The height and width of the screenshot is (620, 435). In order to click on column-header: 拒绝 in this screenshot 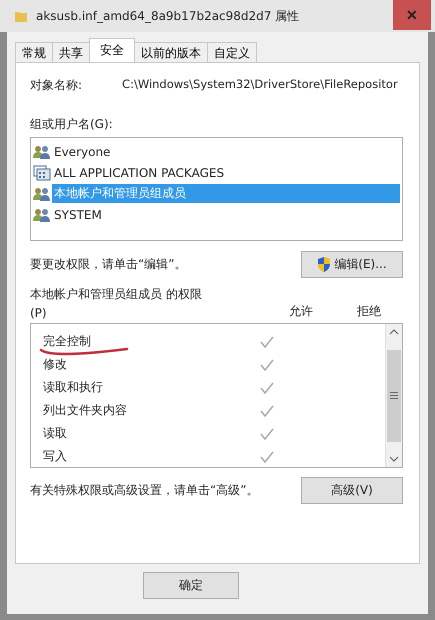, I will do `click(369, 311)`.